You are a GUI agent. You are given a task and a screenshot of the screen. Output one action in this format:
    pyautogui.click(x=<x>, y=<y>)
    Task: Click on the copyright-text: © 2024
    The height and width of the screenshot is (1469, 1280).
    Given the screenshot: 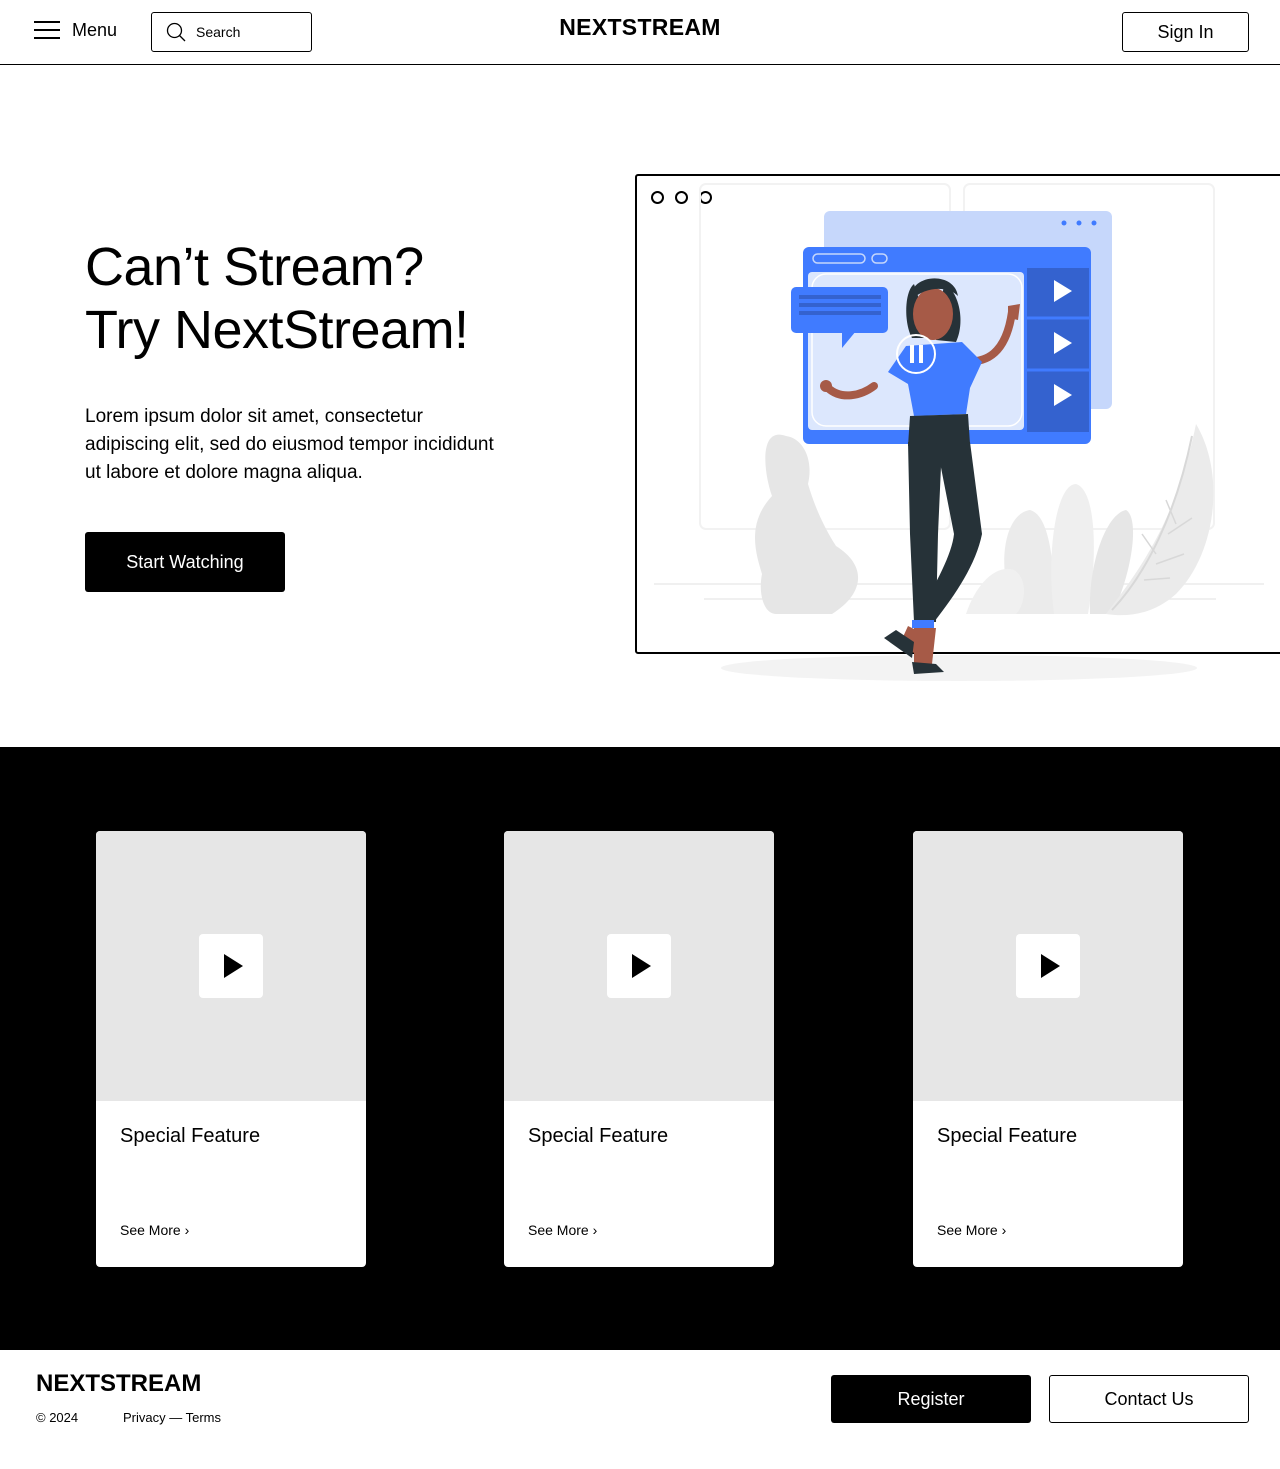 What is the action you would take?
    pyautogui.click(x=57, y=1417)
    